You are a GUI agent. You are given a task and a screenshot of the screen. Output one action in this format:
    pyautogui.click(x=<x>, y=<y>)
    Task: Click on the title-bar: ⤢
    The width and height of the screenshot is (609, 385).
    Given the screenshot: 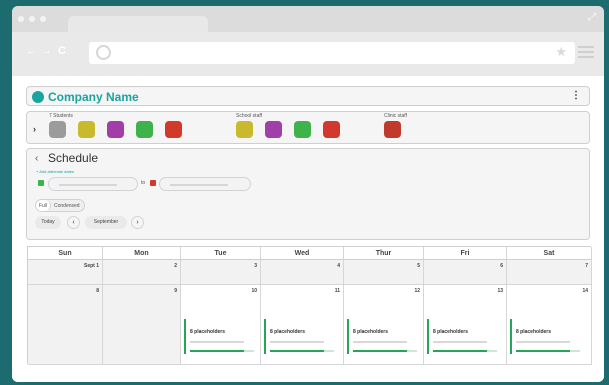 What is the action you would take?
    pyautogui.click(x=308, y=19)
    